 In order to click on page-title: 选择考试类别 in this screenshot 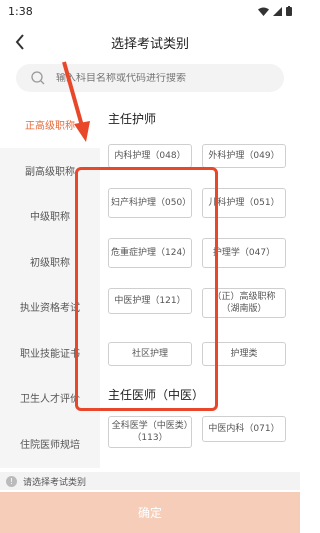, I will do `click(149, 44)`.